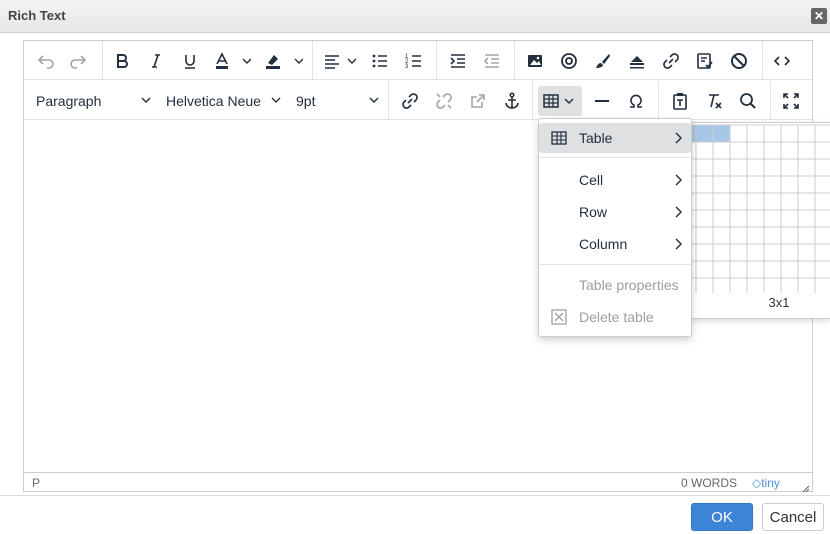  Describe the element at coordinates (748, 101) in the screenshot. I see `search-button` at that location.